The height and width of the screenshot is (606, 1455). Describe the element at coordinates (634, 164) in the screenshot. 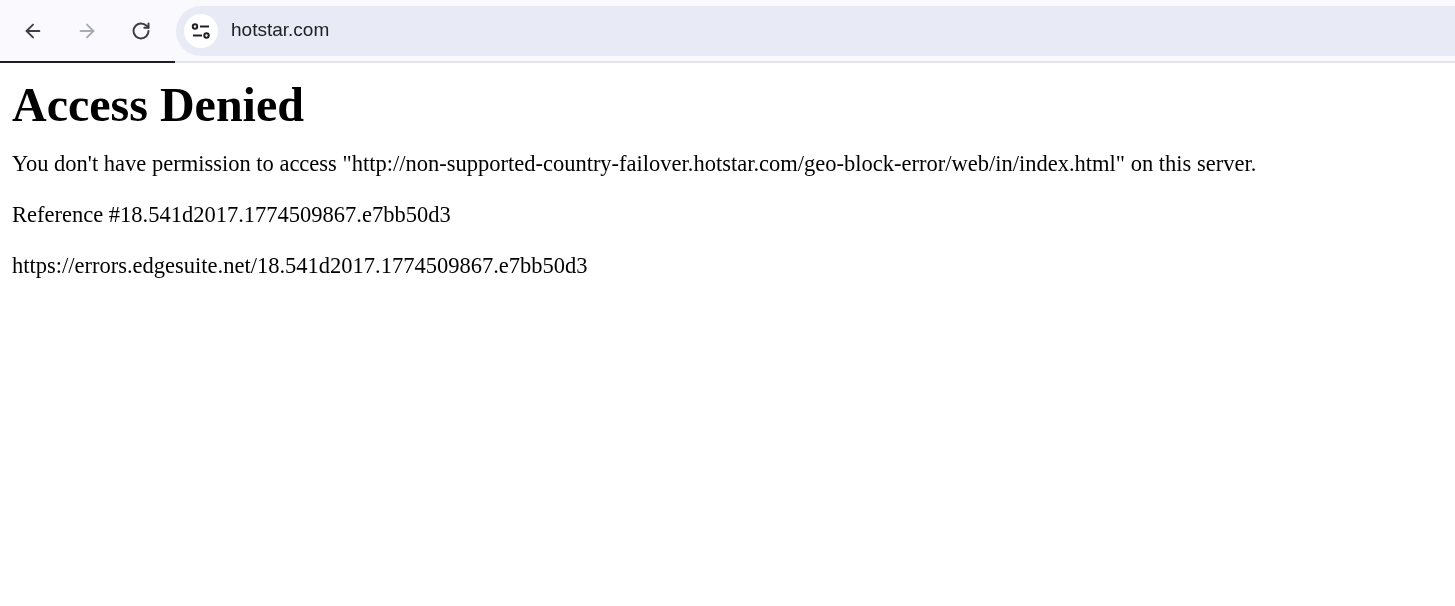

I see `message-paragraph: You don't have permission to access "http://non-supported-country-failover.hotstar.com/geo-block-error/web/in/index.html" on this server.` at that location.